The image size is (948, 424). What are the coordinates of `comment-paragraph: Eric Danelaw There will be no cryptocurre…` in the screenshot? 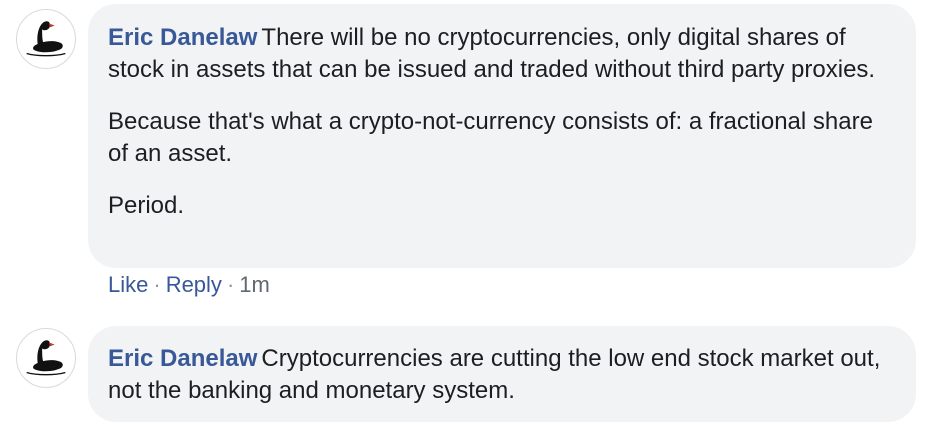 It's located at (502, 54).